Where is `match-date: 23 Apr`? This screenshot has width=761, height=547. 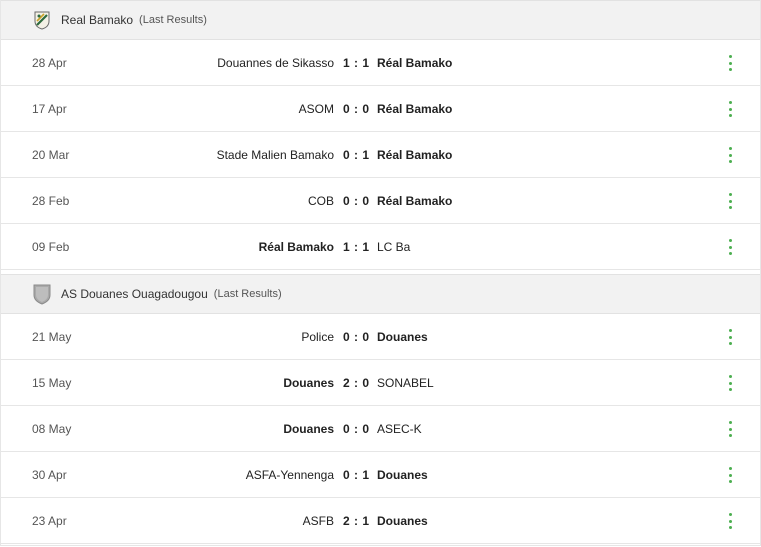
match-date: 23 Apr is located at coordinates (49, 521).